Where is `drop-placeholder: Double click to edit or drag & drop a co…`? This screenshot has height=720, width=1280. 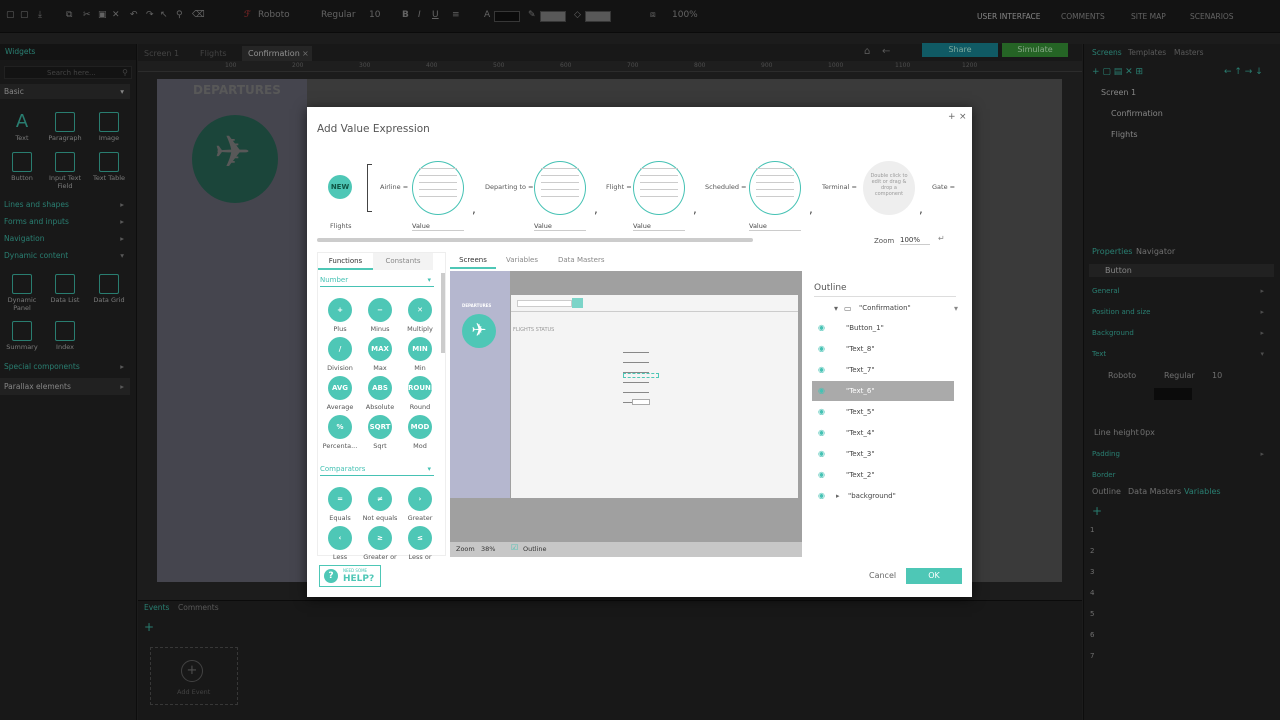
drop-placeholder: Double click to edit or drag & drop a co… is located at coordinates (889, 188).